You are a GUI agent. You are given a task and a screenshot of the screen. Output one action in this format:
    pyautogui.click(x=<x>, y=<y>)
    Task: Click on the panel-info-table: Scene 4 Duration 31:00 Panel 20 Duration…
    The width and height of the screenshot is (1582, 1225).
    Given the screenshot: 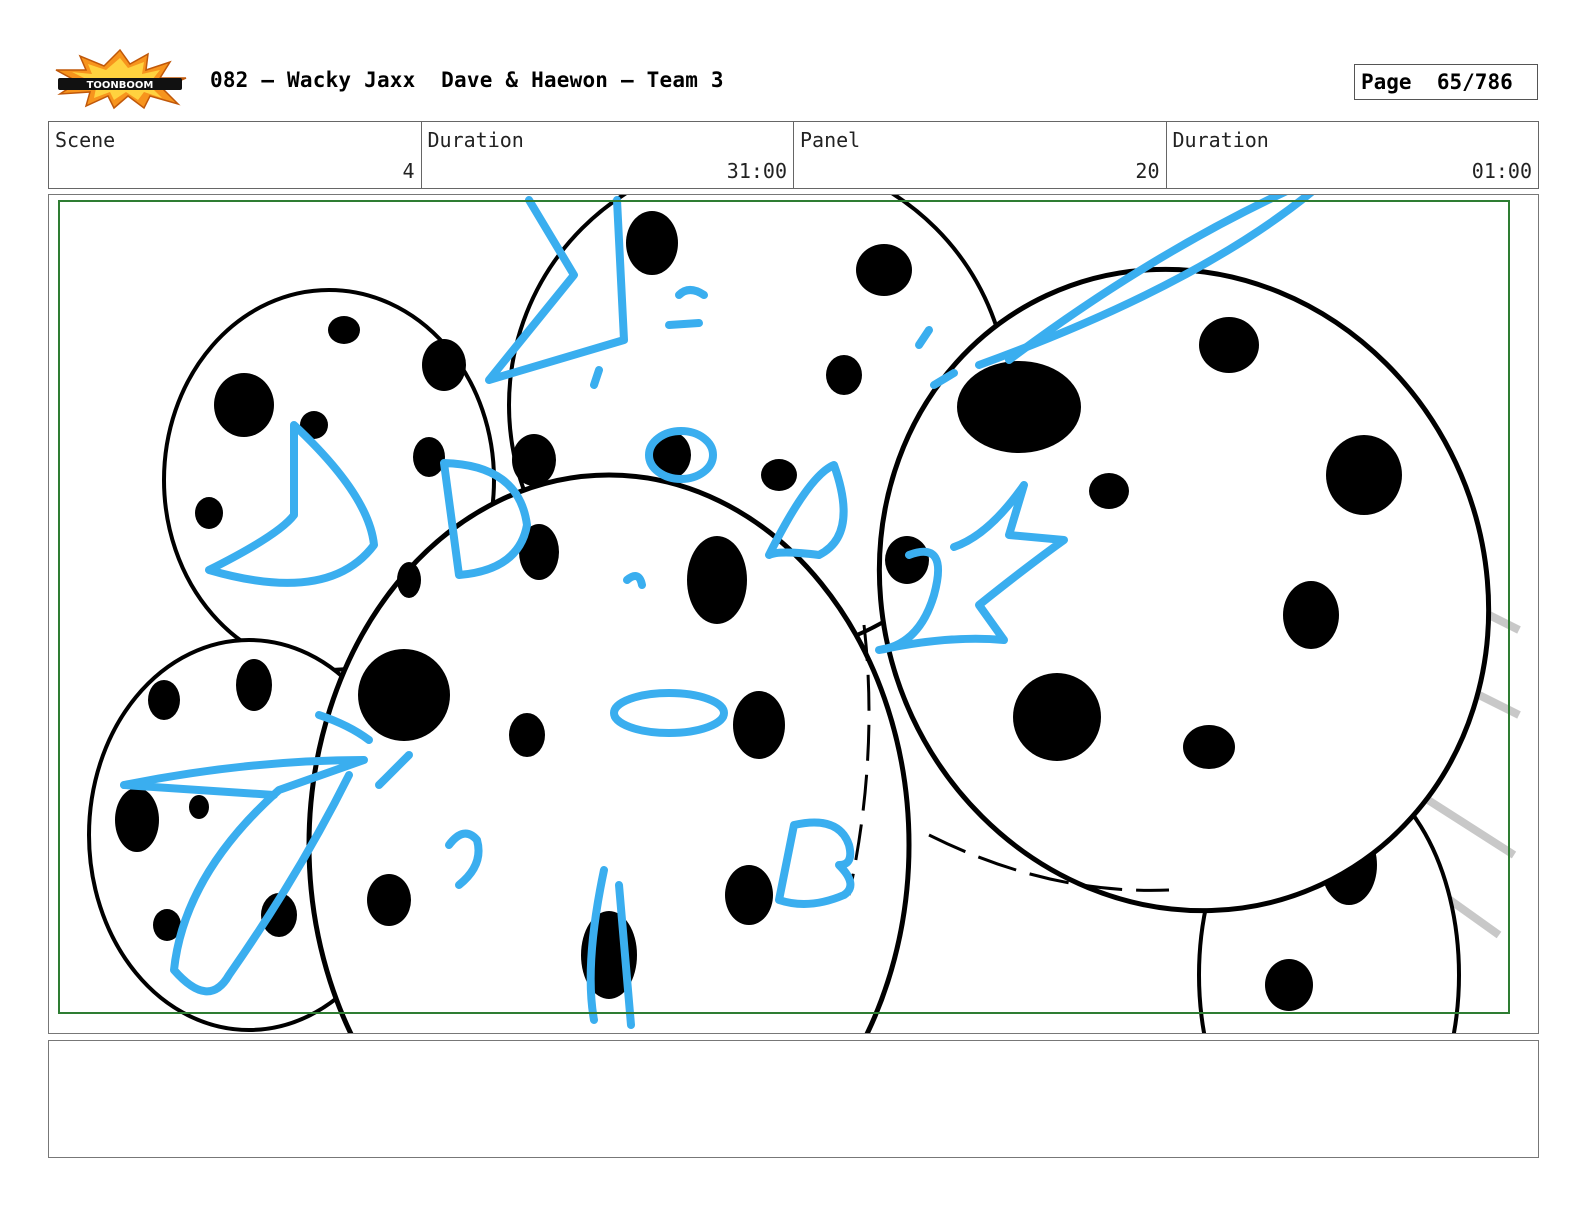 What is the action you would take?
    pyautogui.click(x=793, y=155)
    